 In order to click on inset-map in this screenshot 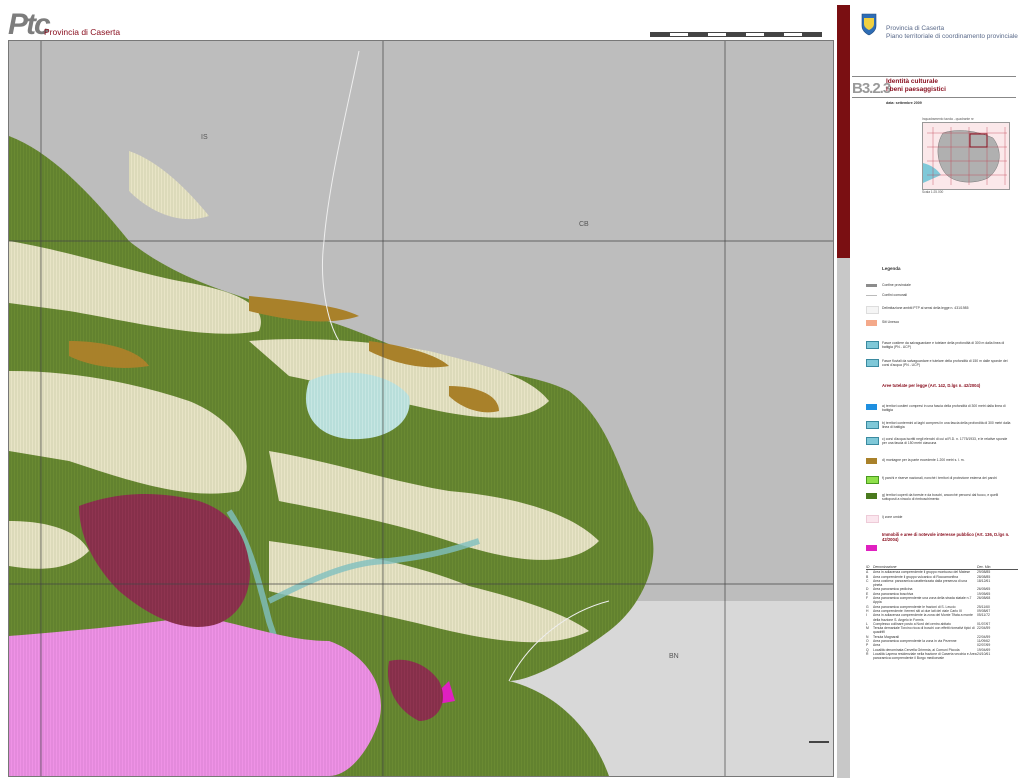, I will do `click(966, 156)`.